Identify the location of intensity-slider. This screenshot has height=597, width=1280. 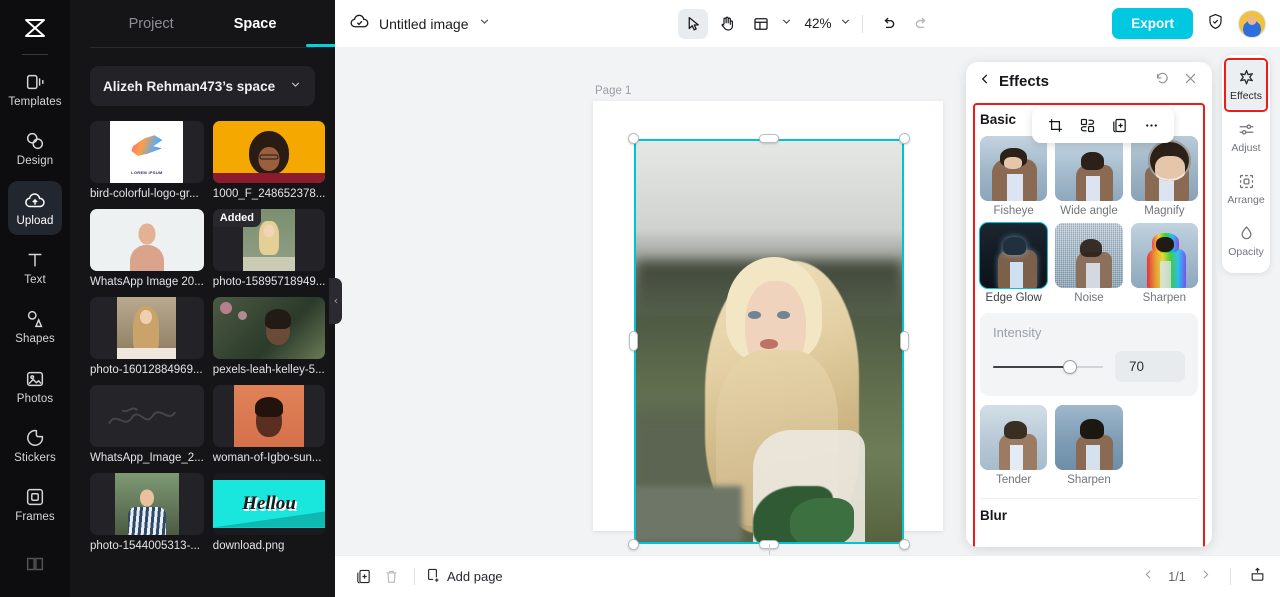
(1048, 367).